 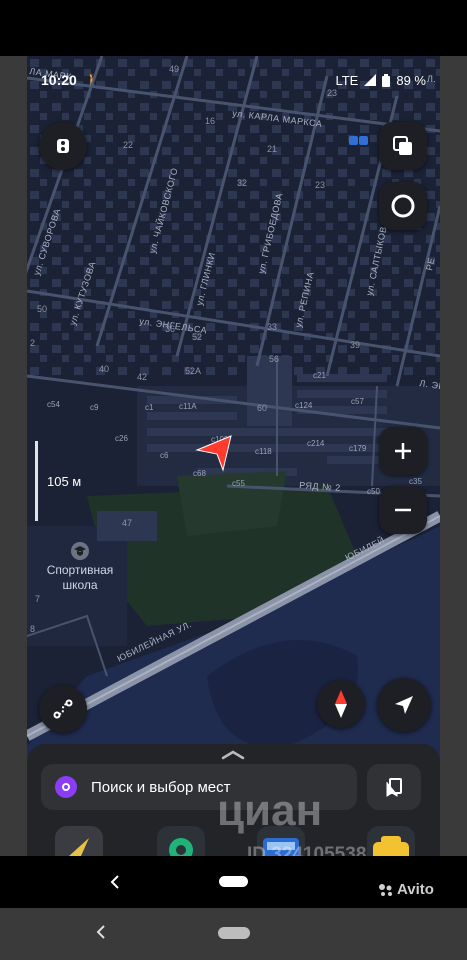 I want to click on app-navigator, so click(x=79, y=841).